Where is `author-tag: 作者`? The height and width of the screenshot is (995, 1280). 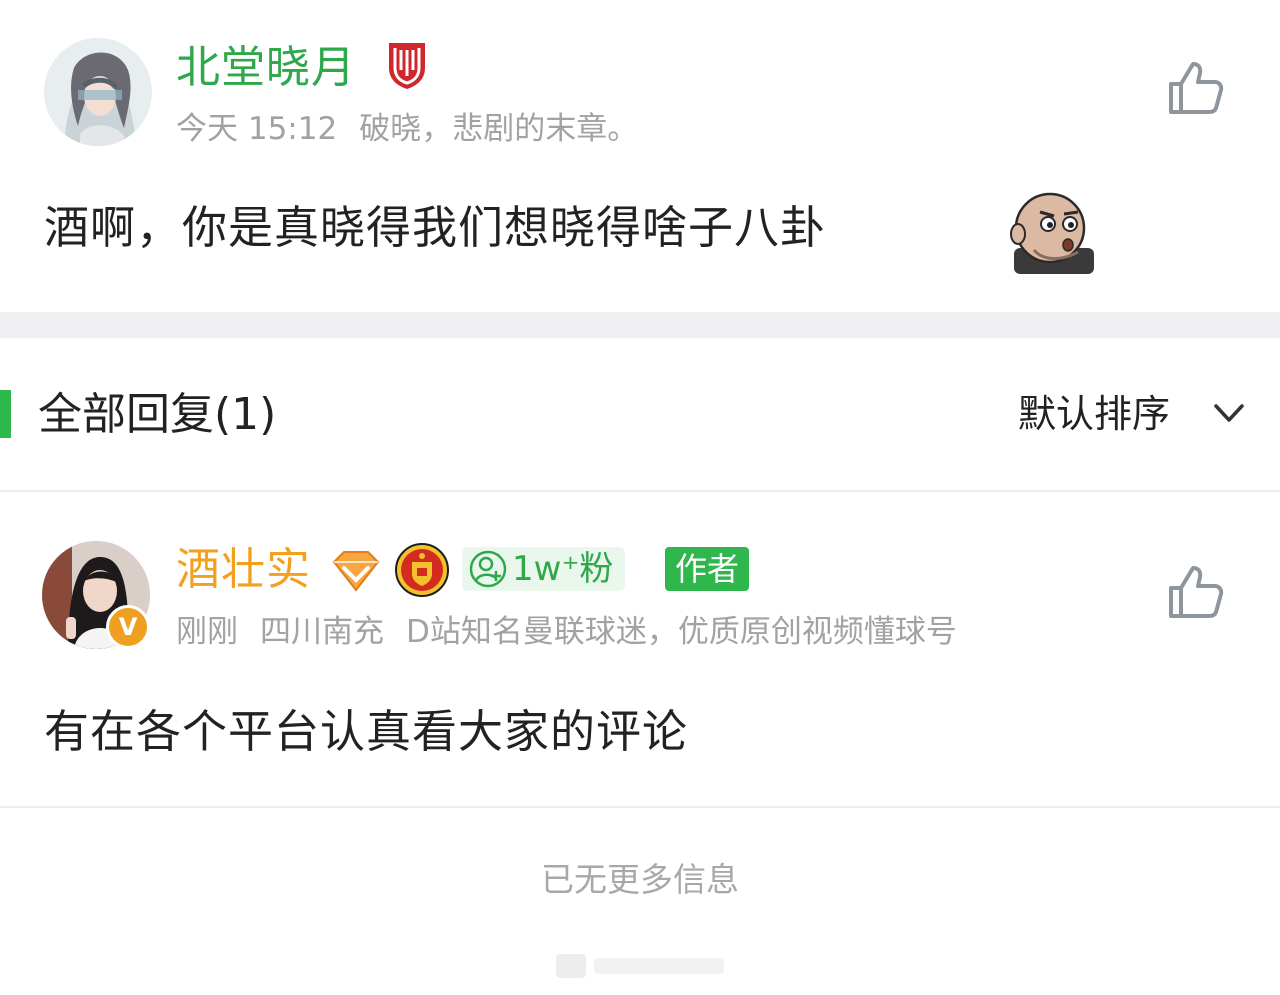 author-tag: 作者 is located at coordinates (707, 569).